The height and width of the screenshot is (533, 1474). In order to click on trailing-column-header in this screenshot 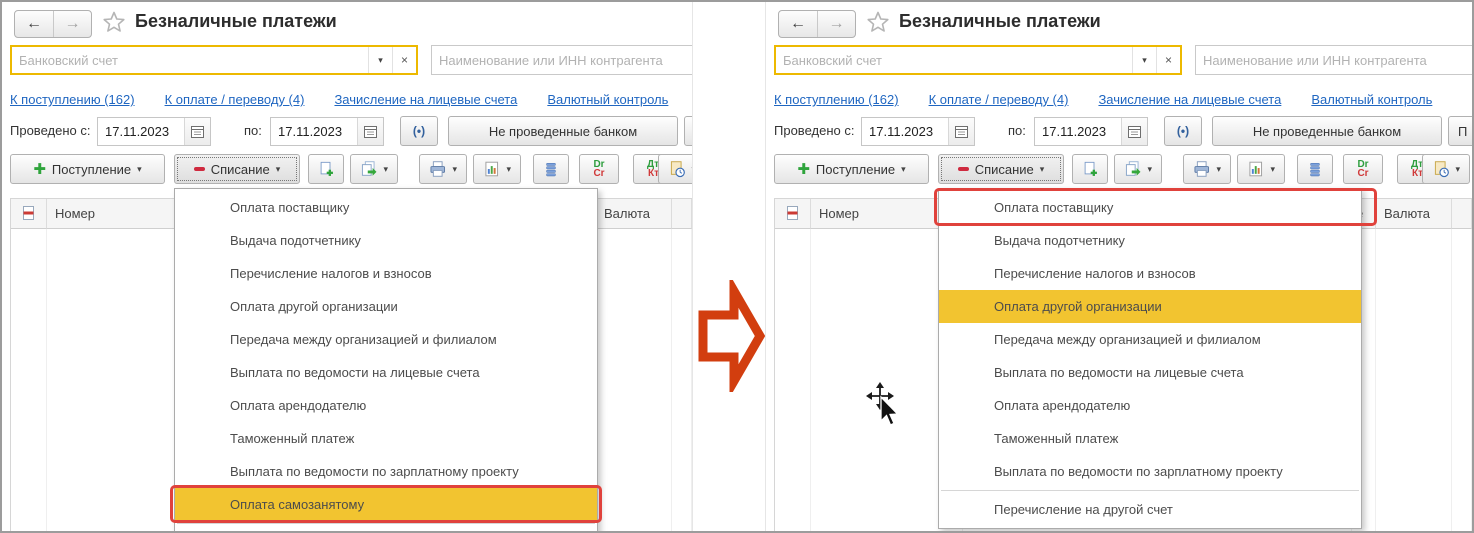, I will do `click(1462, 214)`.